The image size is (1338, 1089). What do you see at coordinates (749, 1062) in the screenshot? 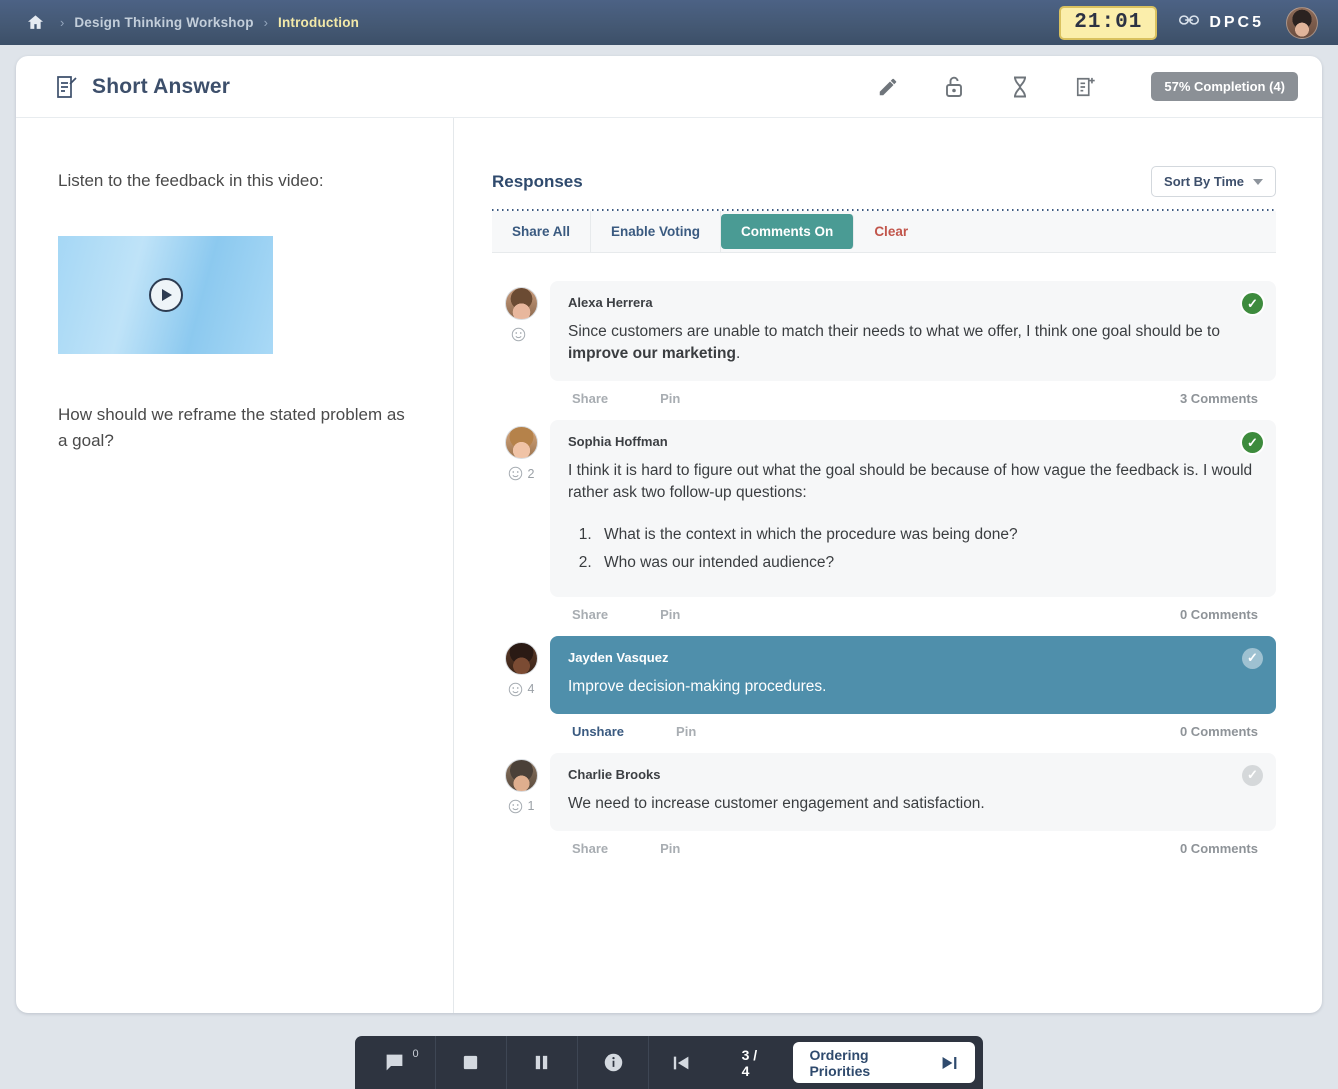
I see `slide-counter: 3 / 4` at bounding box center [749, 1062].